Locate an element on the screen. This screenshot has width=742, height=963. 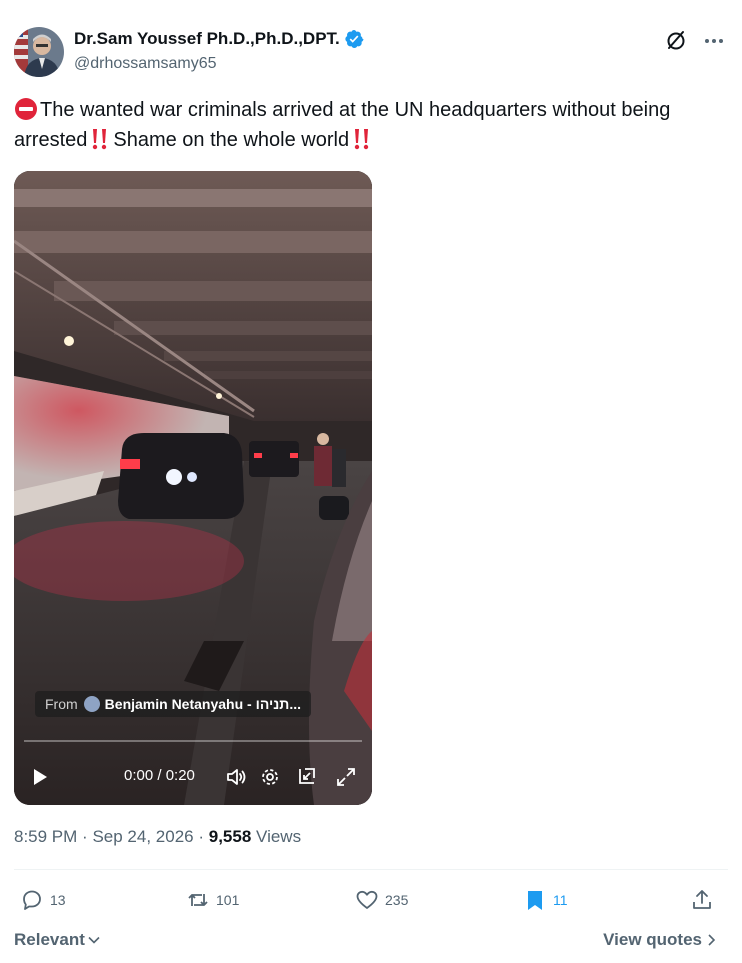
like-button: 235 is located at coordinates (381, 900).